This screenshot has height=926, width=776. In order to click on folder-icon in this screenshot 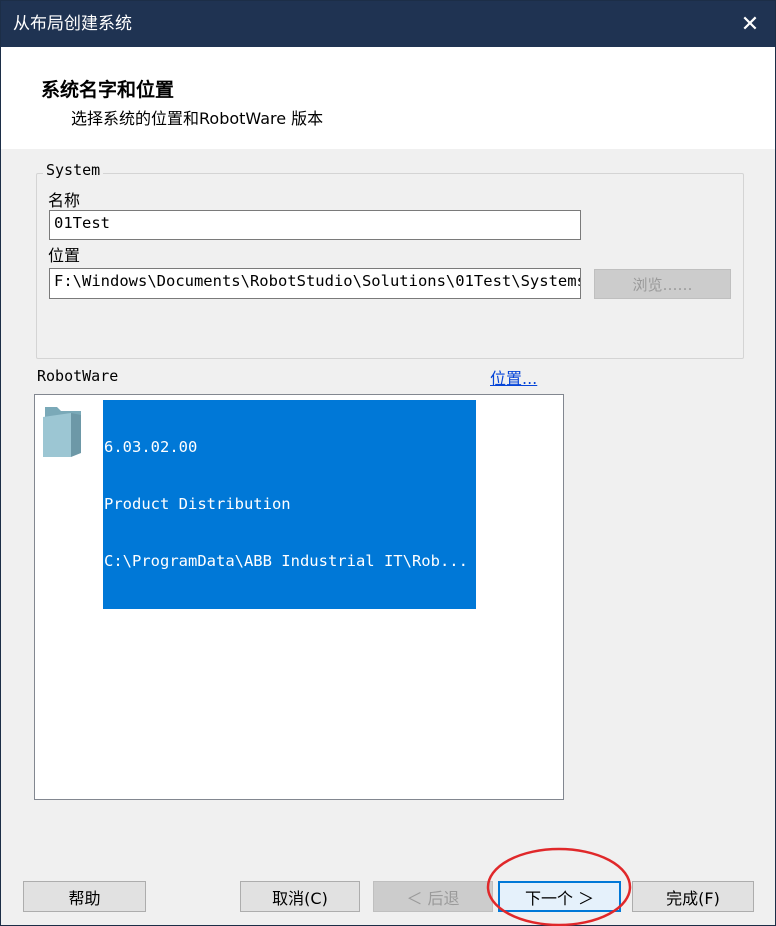, I will do `click(62, 432)`.